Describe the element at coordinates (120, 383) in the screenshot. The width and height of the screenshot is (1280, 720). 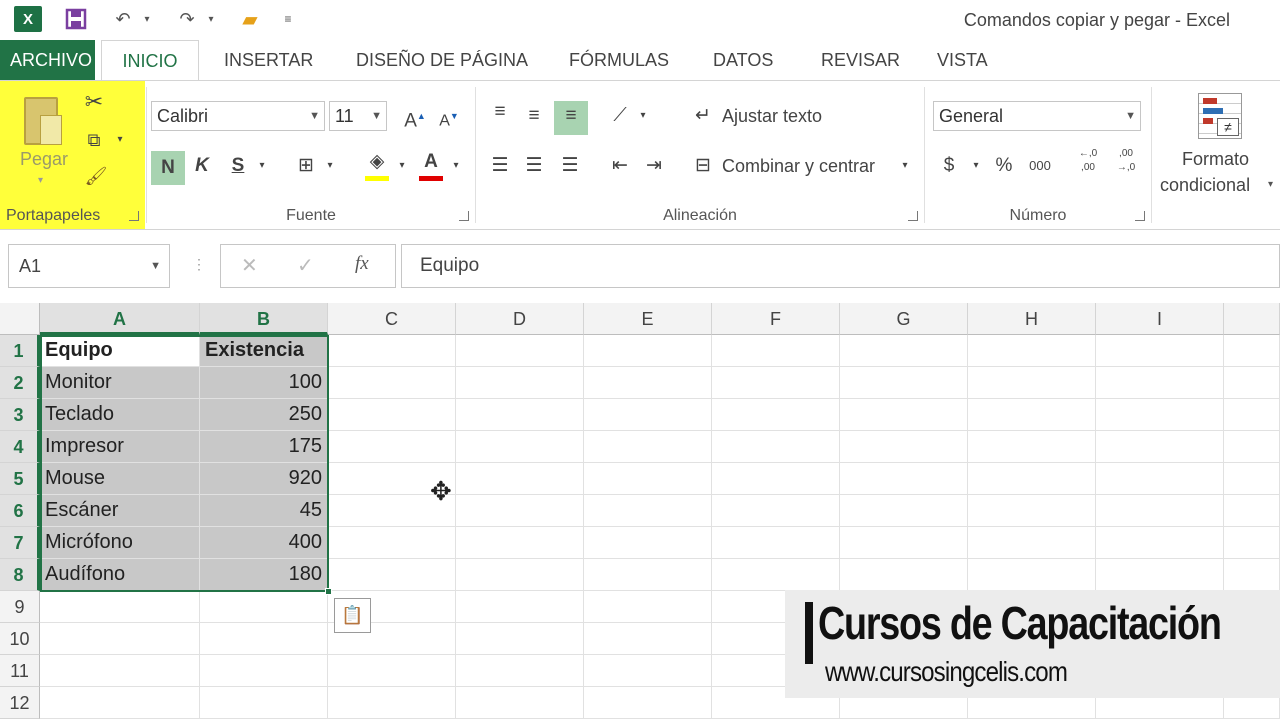
I see `cell: Monitor` at that location.